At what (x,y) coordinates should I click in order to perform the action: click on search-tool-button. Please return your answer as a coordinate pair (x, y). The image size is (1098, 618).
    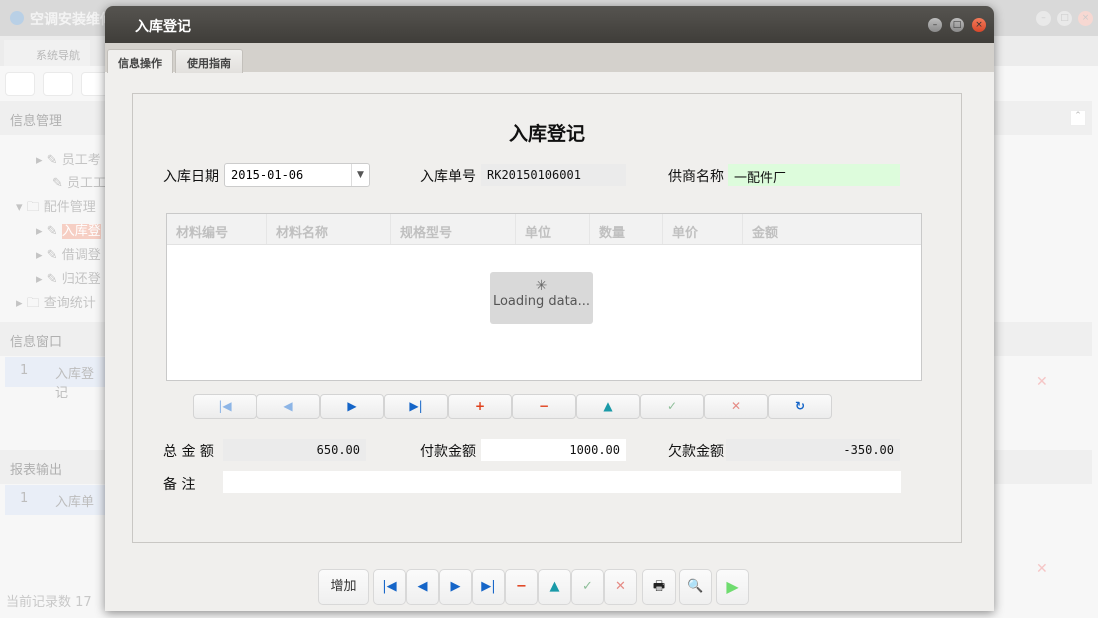
    Looking at the image, I should click on (20, 84).